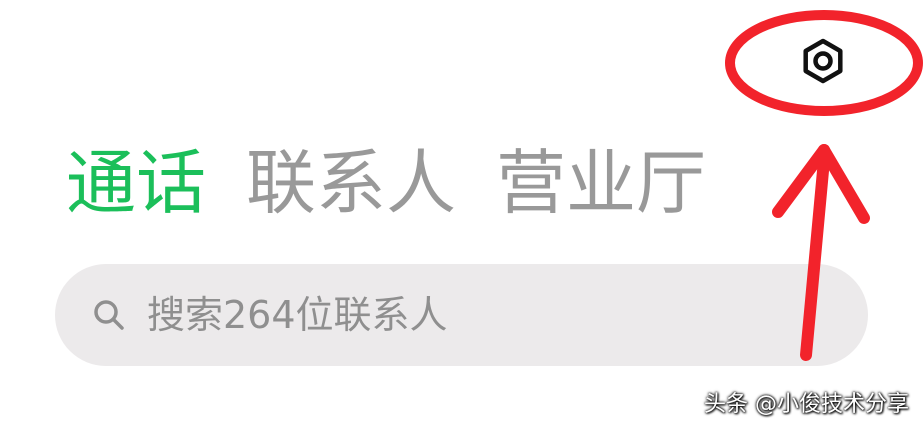 Image resolution: width=923 pixels, height=428 pixels. I want to click on tab-bar: 通话 联系人 营业厅, so click(386, 183).